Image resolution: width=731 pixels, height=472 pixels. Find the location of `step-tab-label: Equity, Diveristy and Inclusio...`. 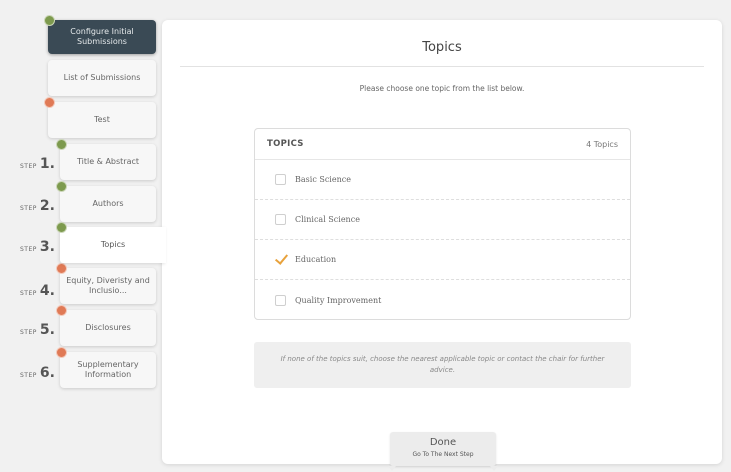

step-tab-label: Equity, Diveristy and Inclusio... is located at coordinates (108, 285).